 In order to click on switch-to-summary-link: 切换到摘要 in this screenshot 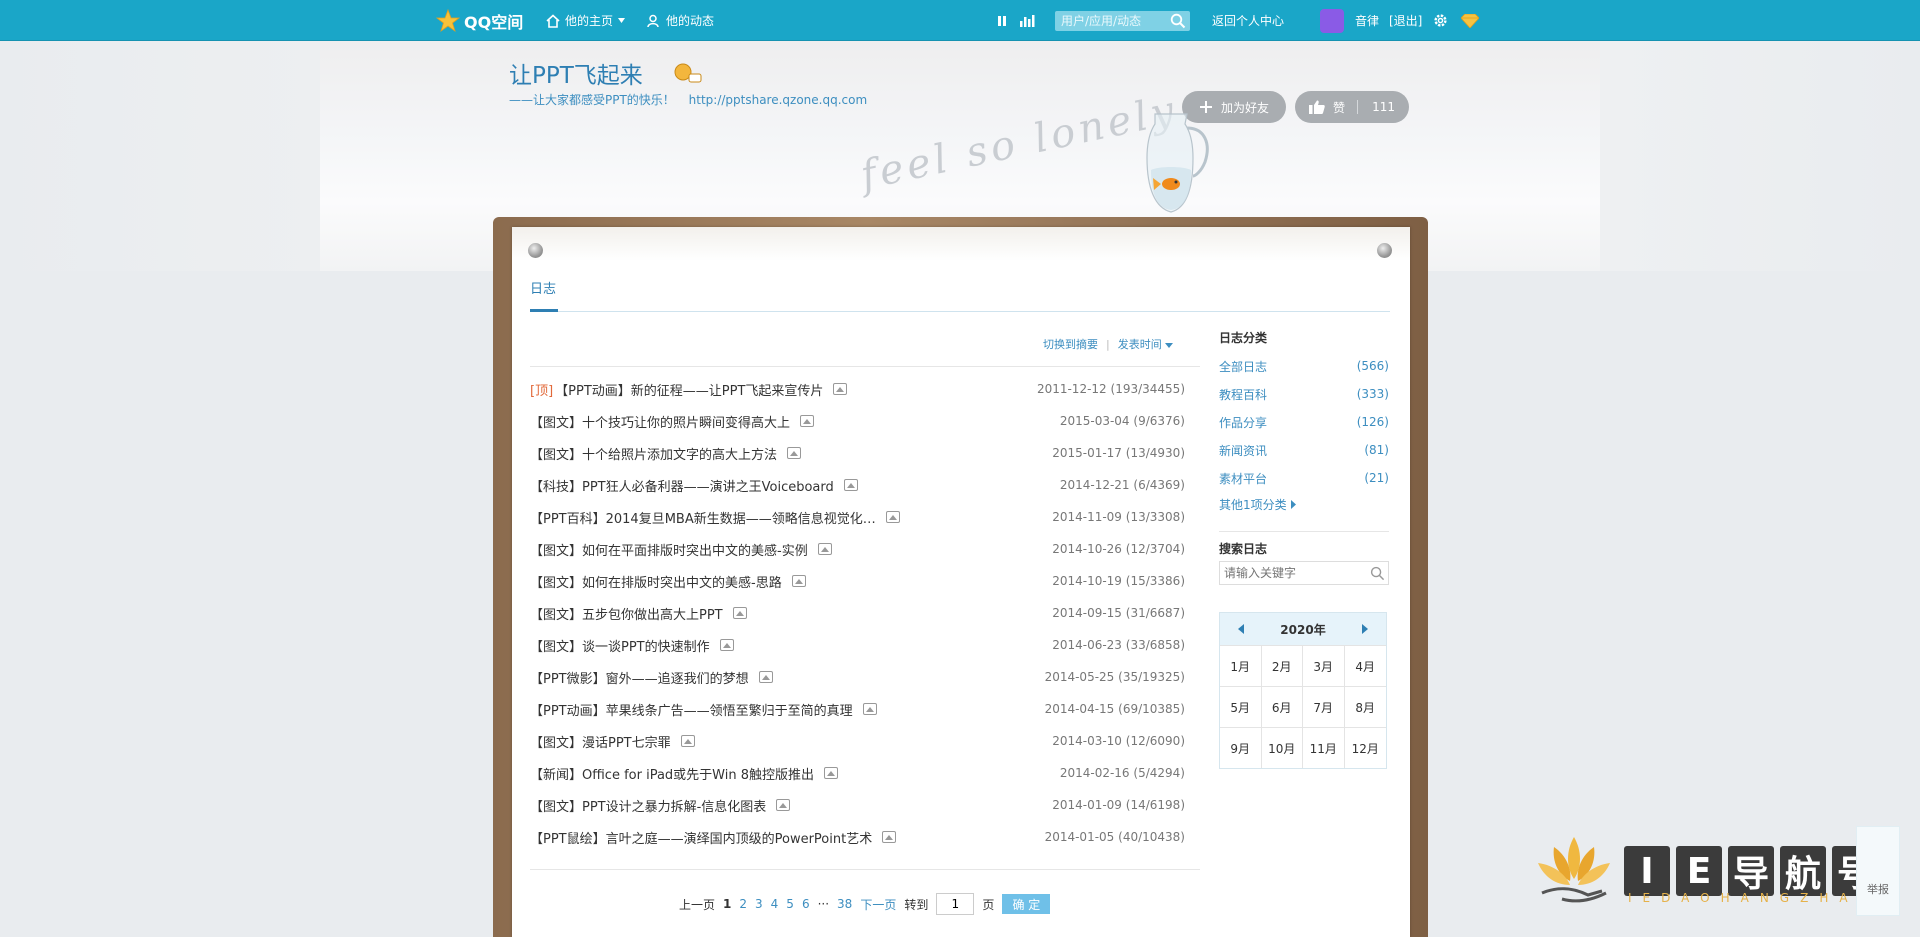, I will do `click(1070, 344)`.